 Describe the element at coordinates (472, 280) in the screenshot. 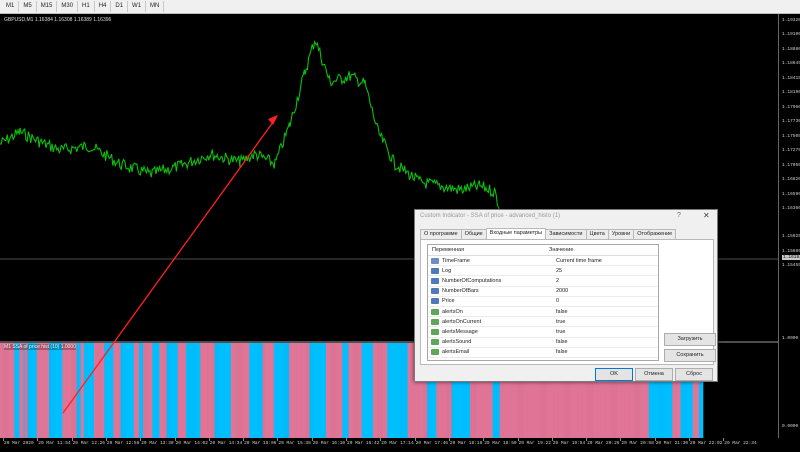

I see `parameter-name: NumberOfComputations` at that location.